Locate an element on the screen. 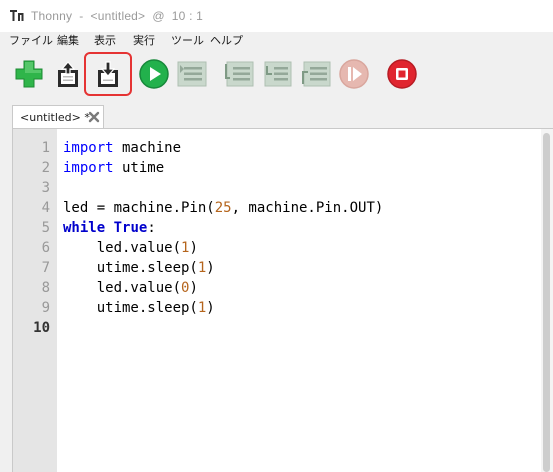  new-file-icon is located at coordinates (29, 74).